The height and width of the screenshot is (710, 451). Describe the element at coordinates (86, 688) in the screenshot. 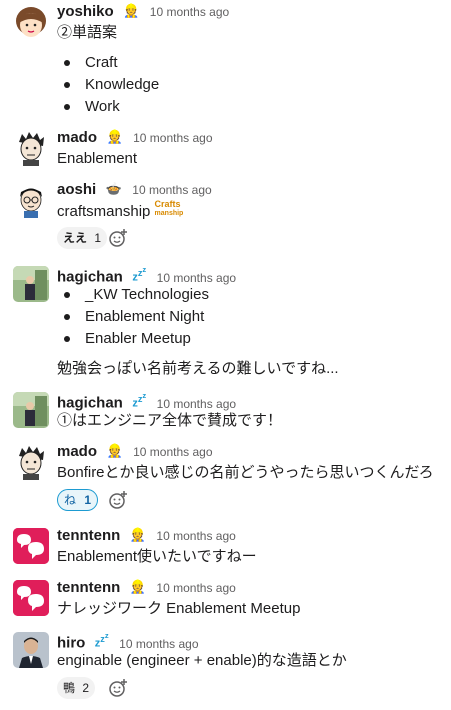

I see `reaction-count: 2` at that location.